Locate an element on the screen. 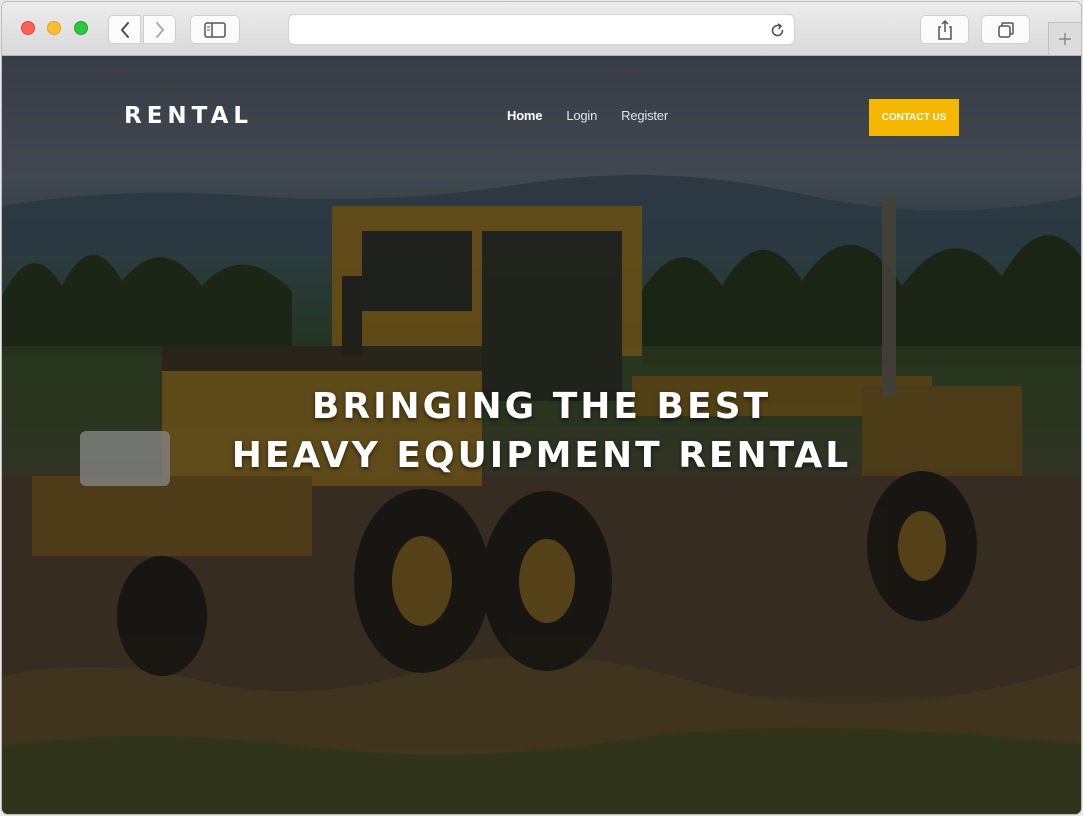 The image size is (1083, 816). chevron-right-icon is located at coordinates (159, 29).